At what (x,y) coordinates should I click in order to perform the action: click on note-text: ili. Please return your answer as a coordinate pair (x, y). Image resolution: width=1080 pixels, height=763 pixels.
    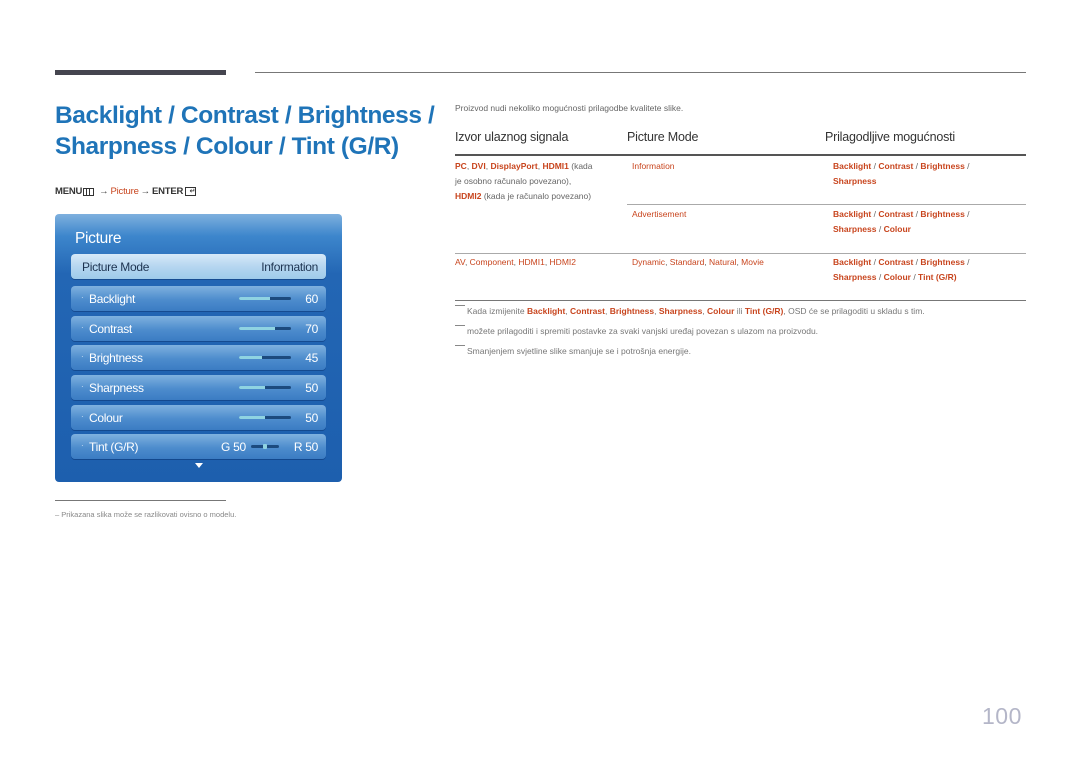
    Looking at the image, I should click on (739, 311).